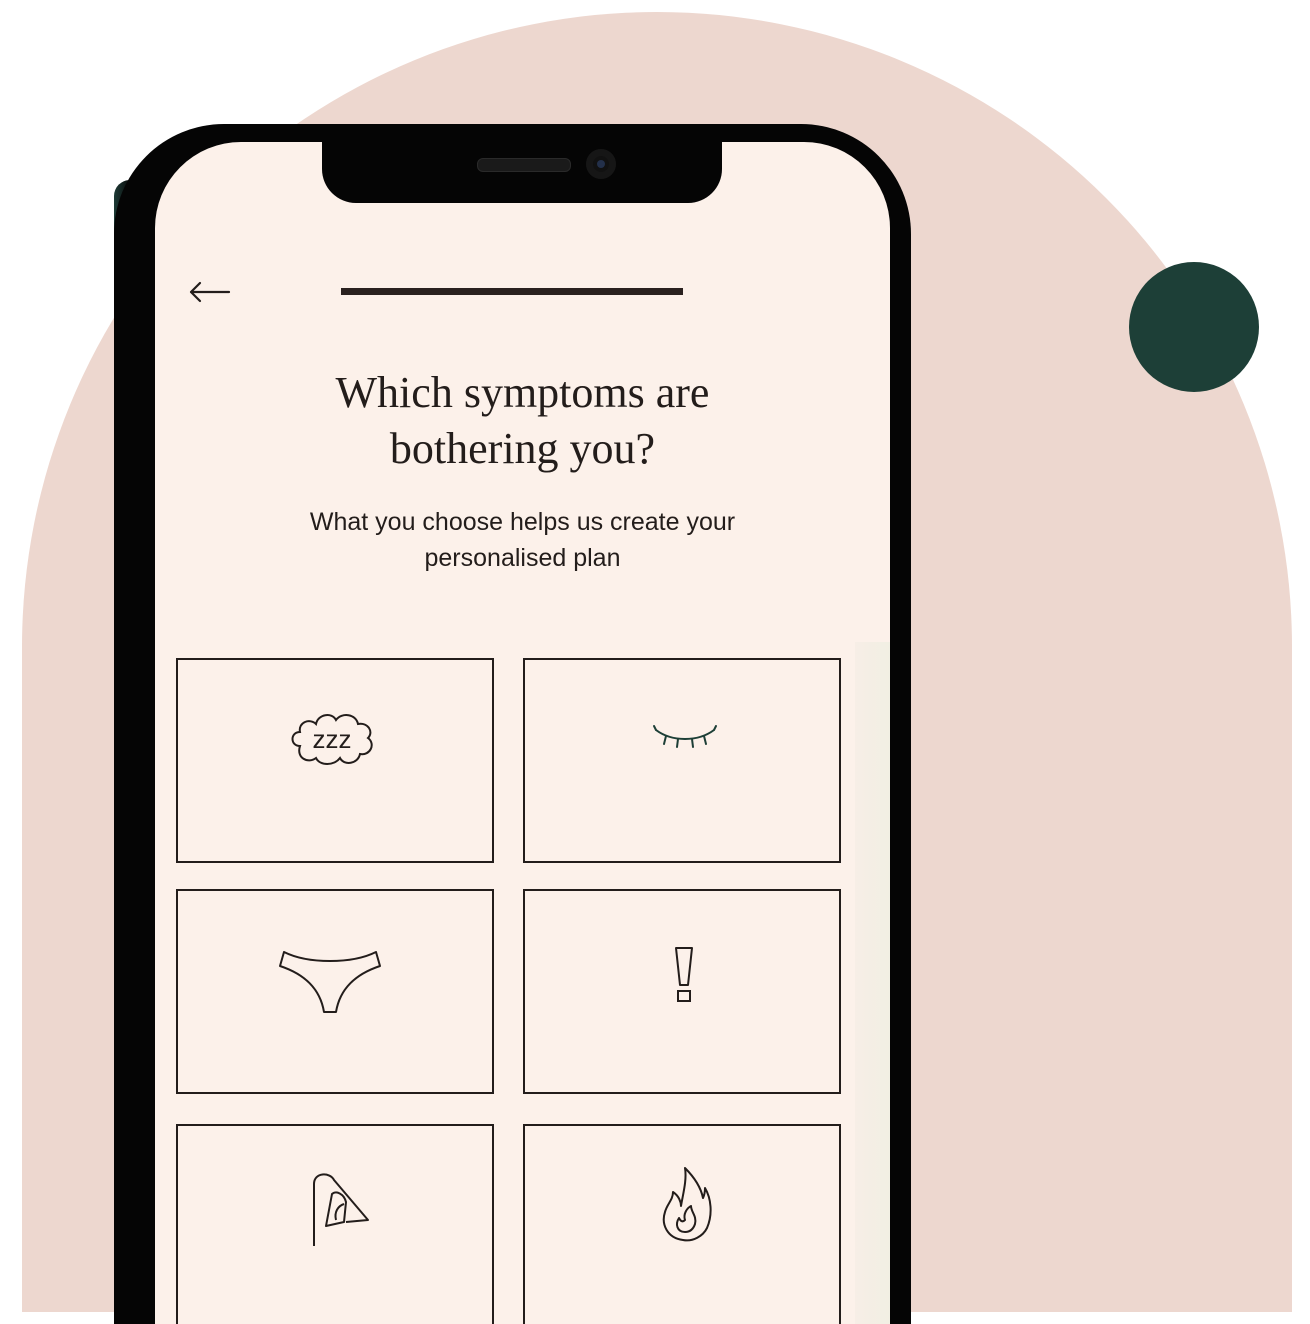 Image resolution: width=1310 pixels, height=1324 pixels. What do you see at coordinates (512, 291) in the screenshot?
I see `progress-bar` at bounding box center [512, 291].